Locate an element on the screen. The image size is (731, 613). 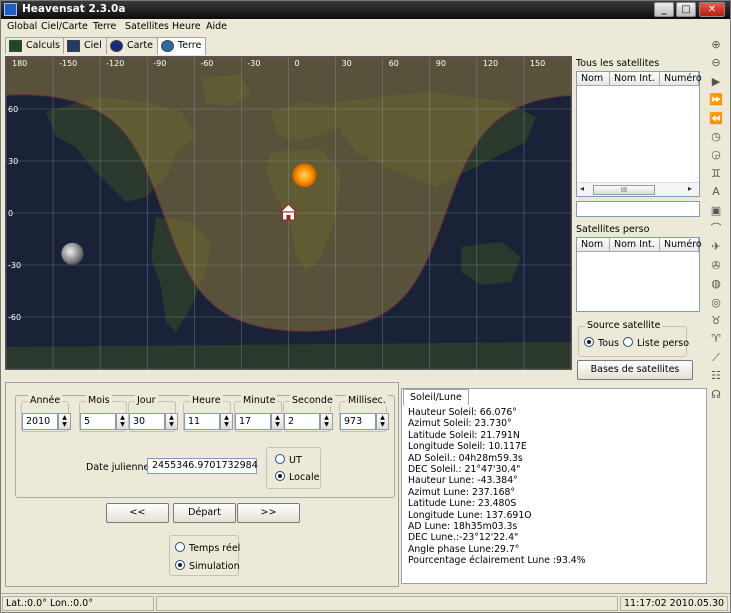
scroll-thumb: III is located at coordinates (624, 190).